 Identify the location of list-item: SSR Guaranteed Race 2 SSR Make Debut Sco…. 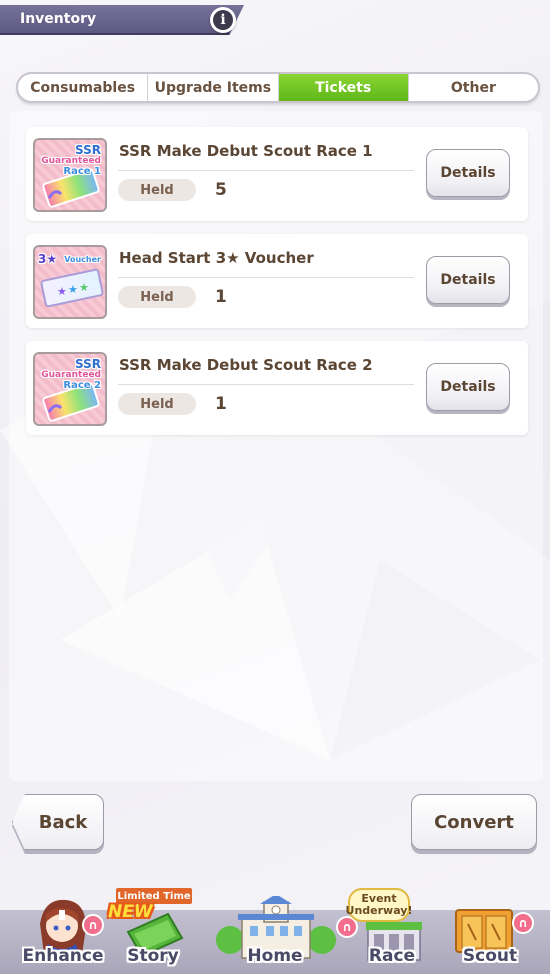
(277, 388).